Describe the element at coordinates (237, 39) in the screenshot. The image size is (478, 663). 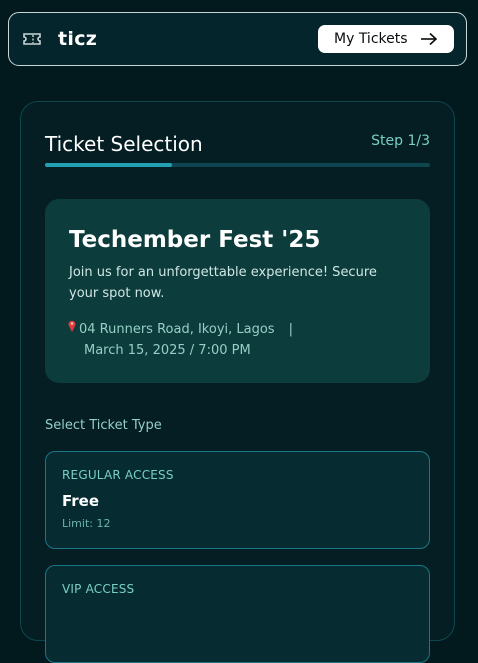
I see `navbar: ticz My Tickets` at that location.